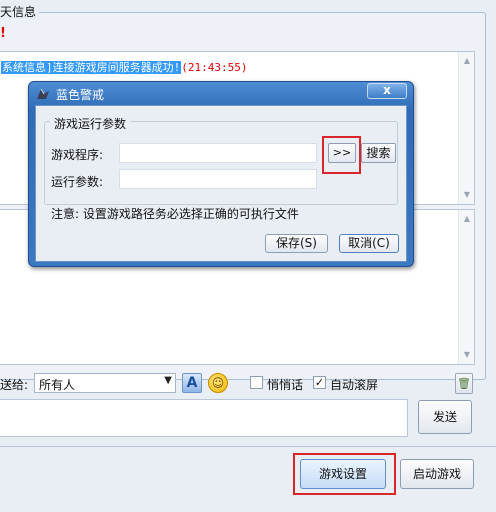  I want to click on exe-path-label: 游戏程序:, so click(77, 155).